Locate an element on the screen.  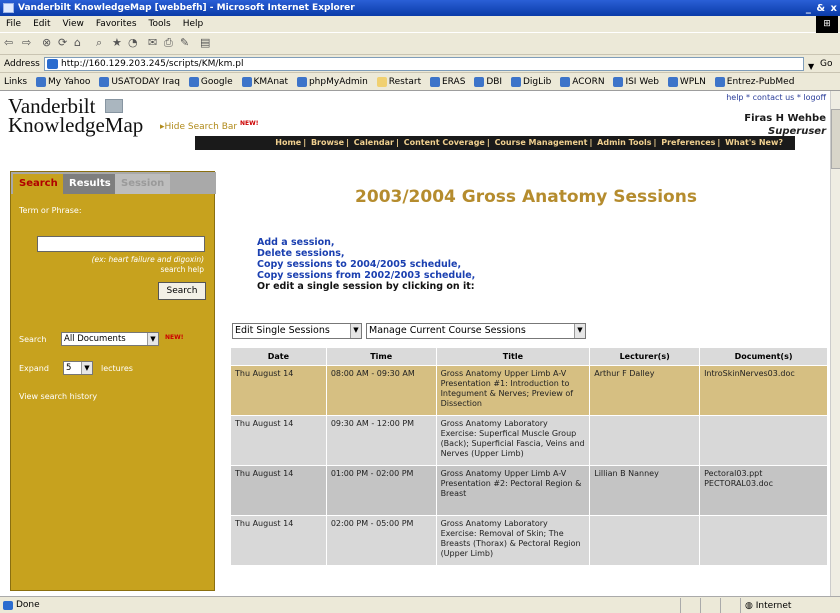
nav-home: Home is located at coordinates (288, 142).